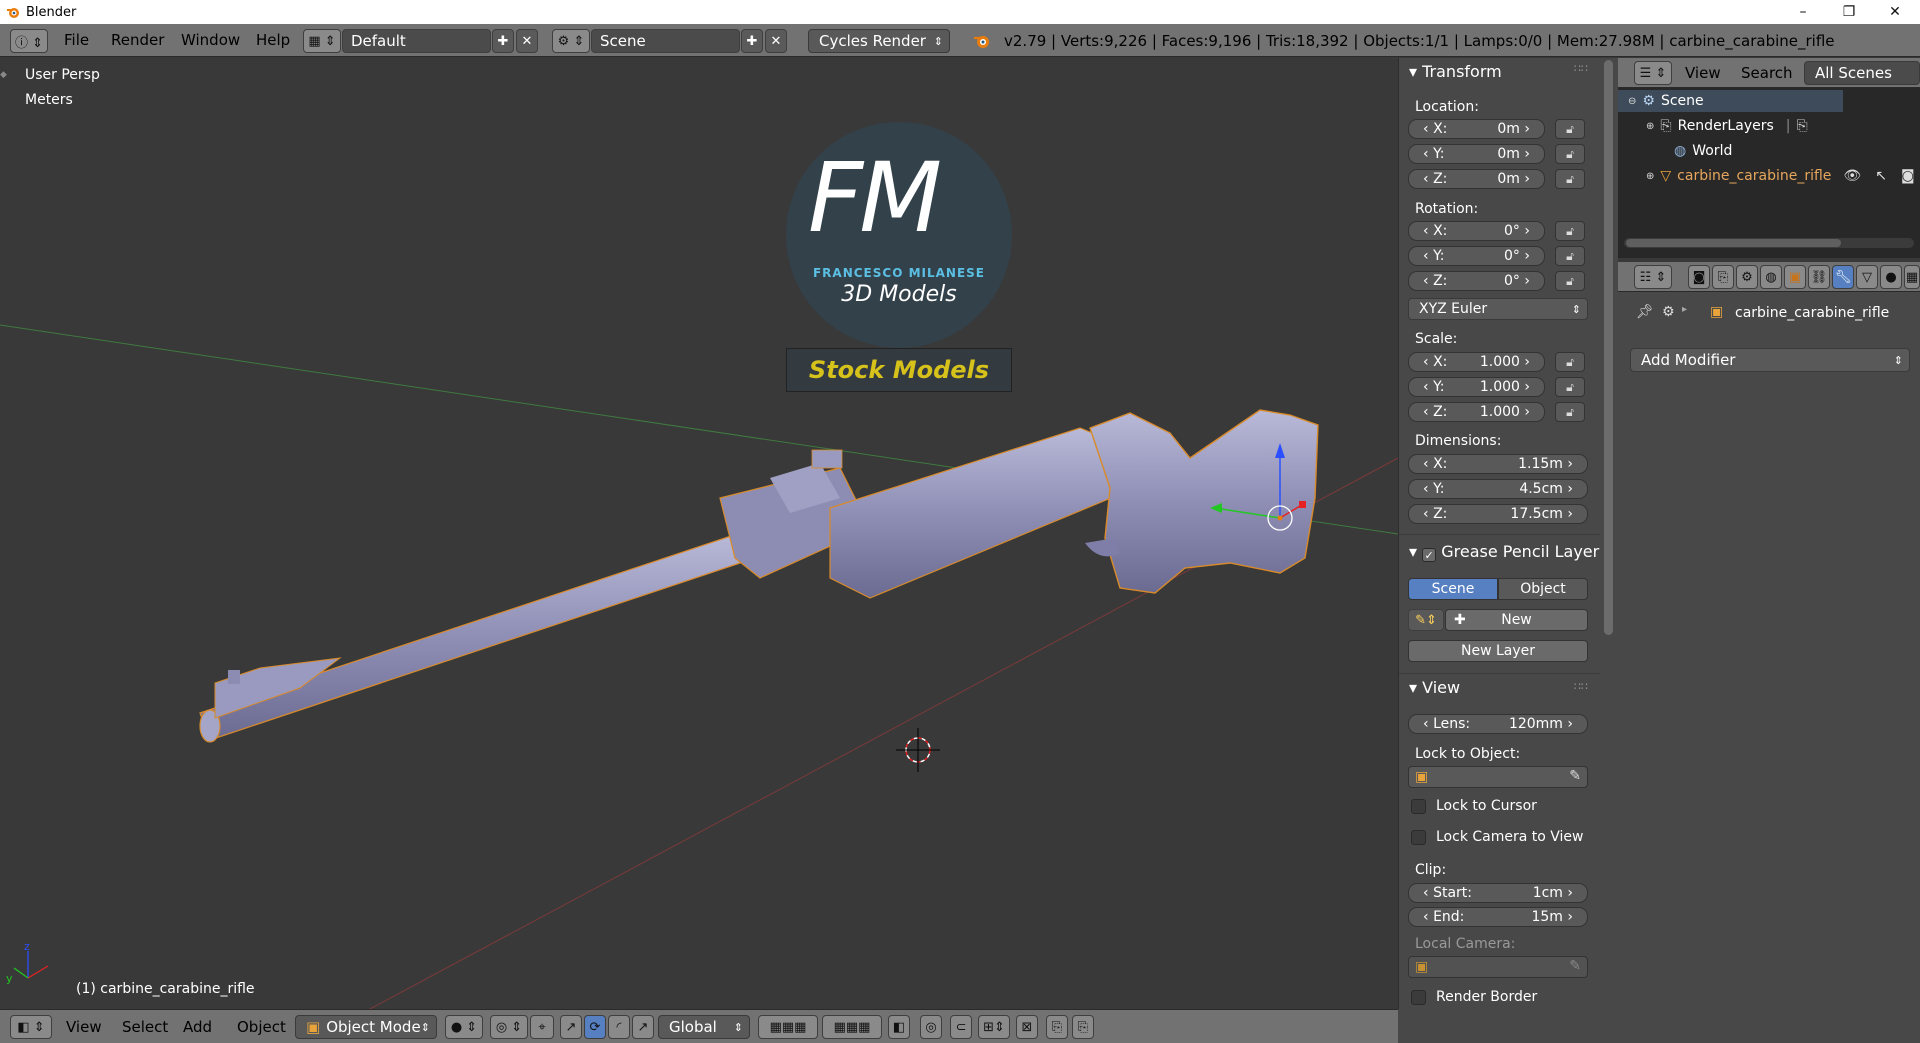 The image size is (1920, 1043). I want to click on grease-pencil-checkbox: ✓, so click(1429, 555).